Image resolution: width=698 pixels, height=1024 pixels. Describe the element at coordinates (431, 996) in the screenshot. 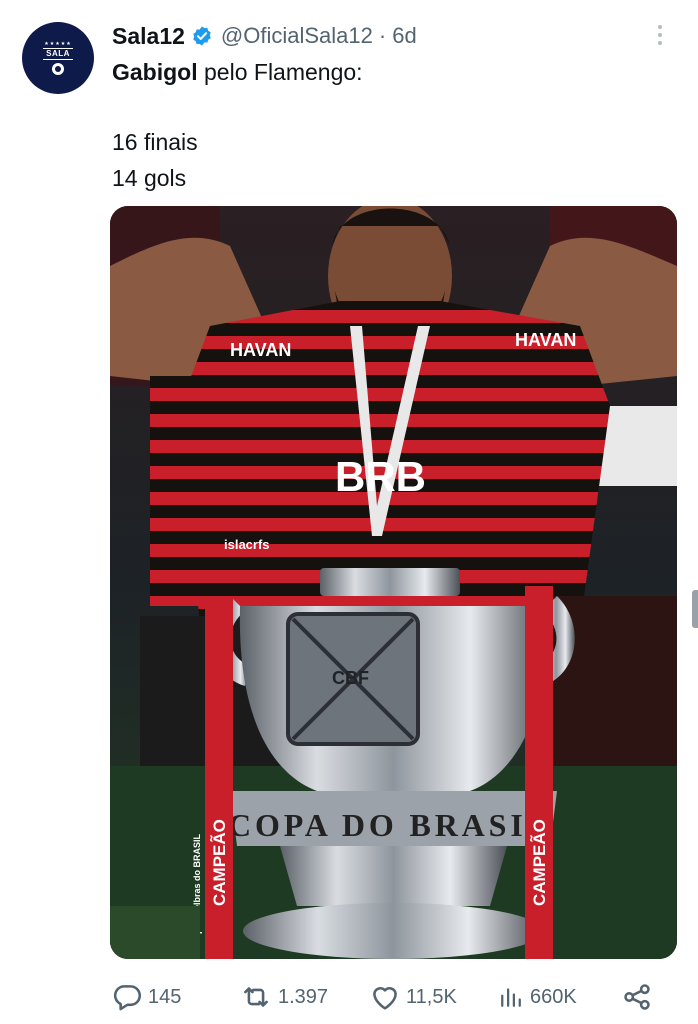

I see `like-count: 11,5K` at that location.